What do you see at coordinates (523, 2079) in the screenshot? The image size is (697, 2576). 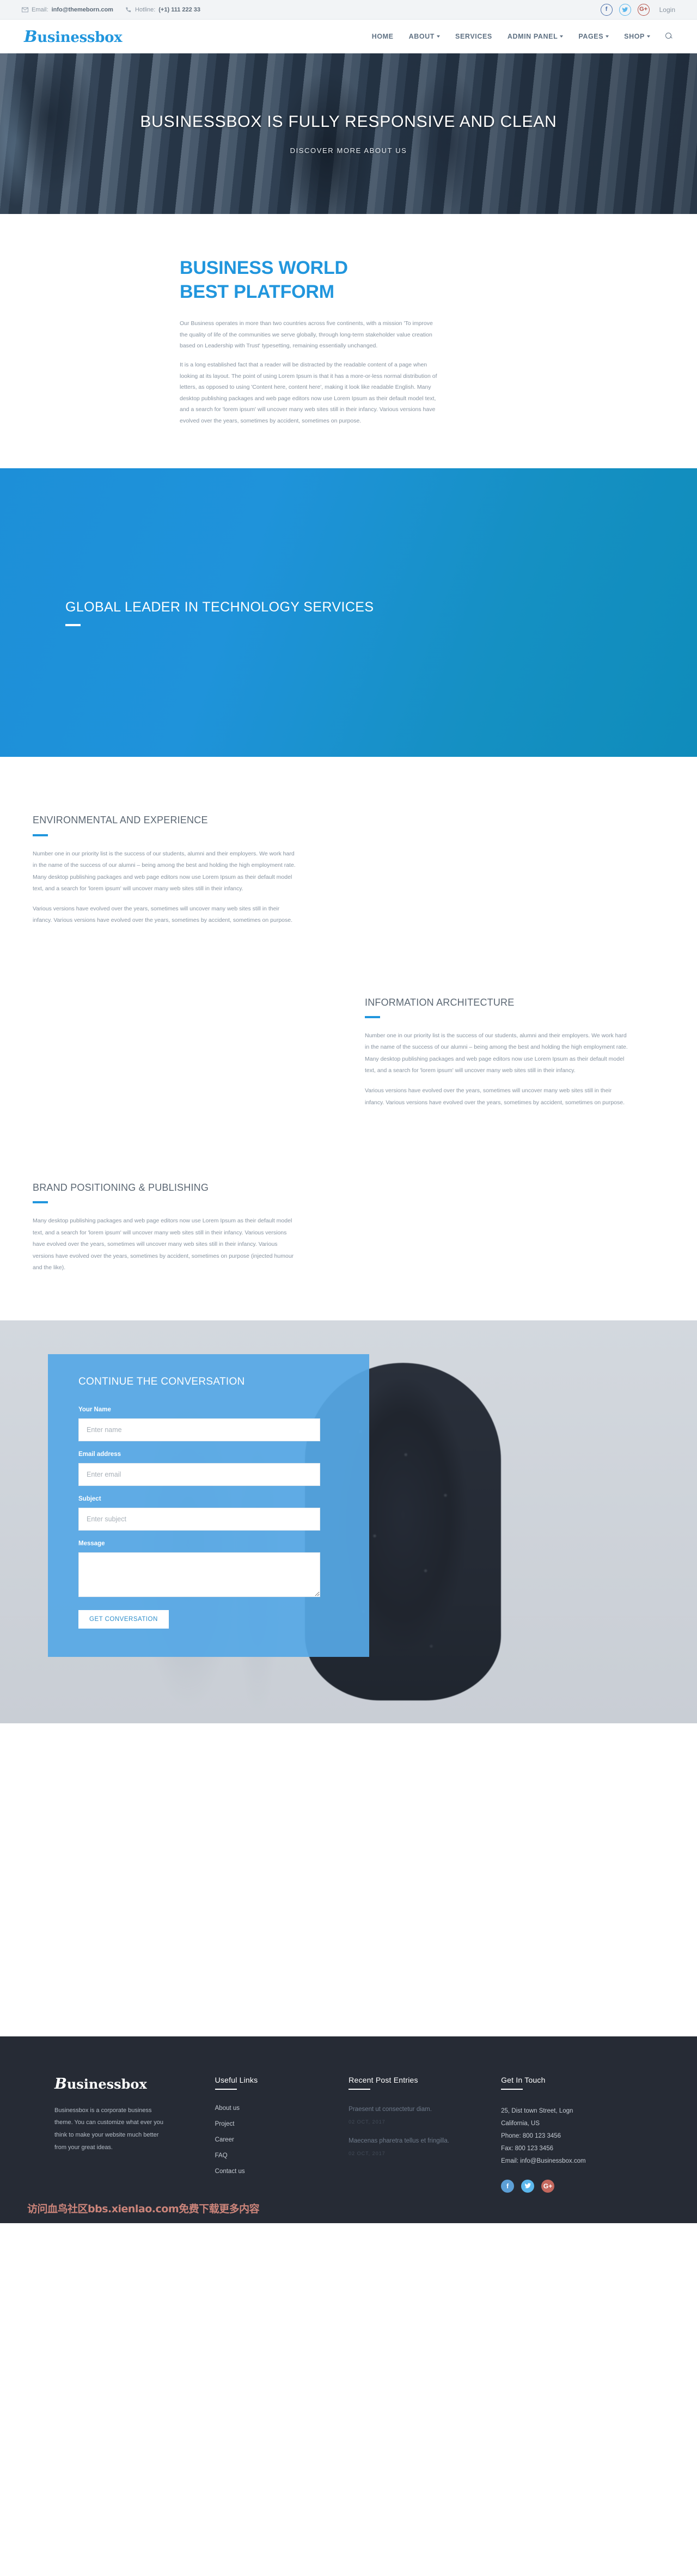 I see `footer-get-in-touch-heading: Get In Touch` at bounding box center [523, 2079].